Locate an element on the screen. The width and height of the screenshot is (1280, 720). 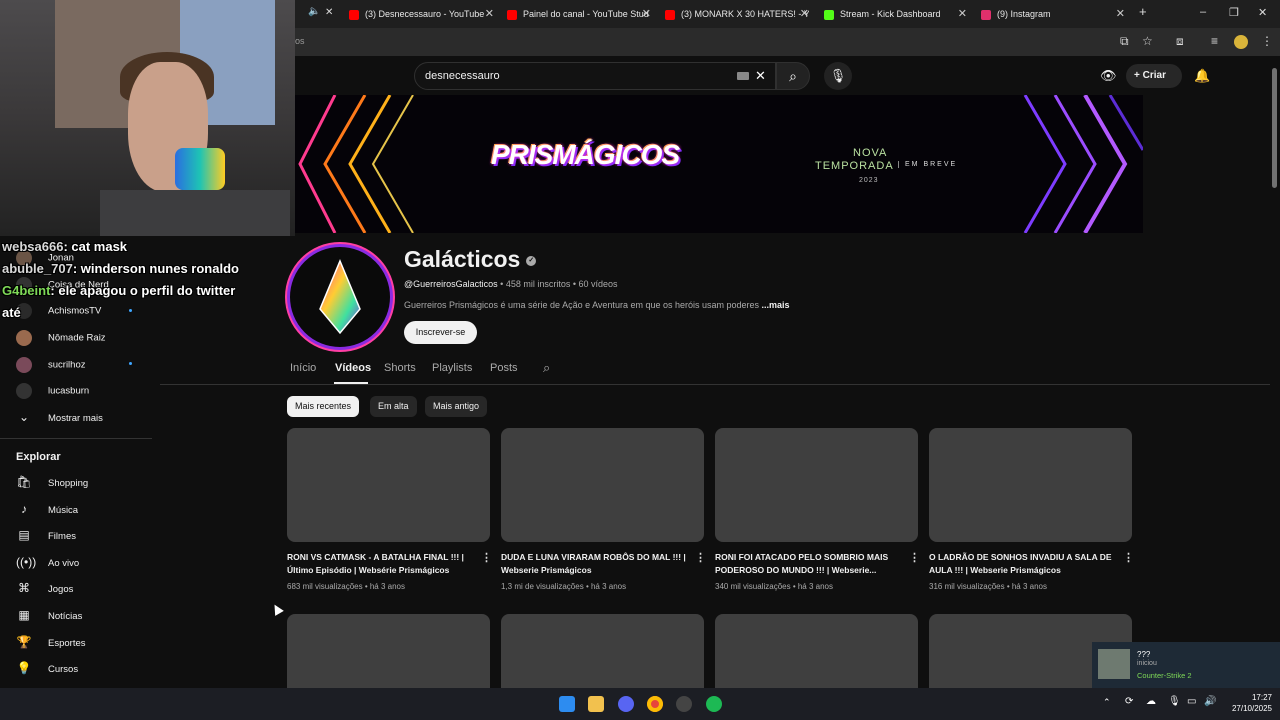
search-input: desnecessauro is located at coordinates (462, 76).